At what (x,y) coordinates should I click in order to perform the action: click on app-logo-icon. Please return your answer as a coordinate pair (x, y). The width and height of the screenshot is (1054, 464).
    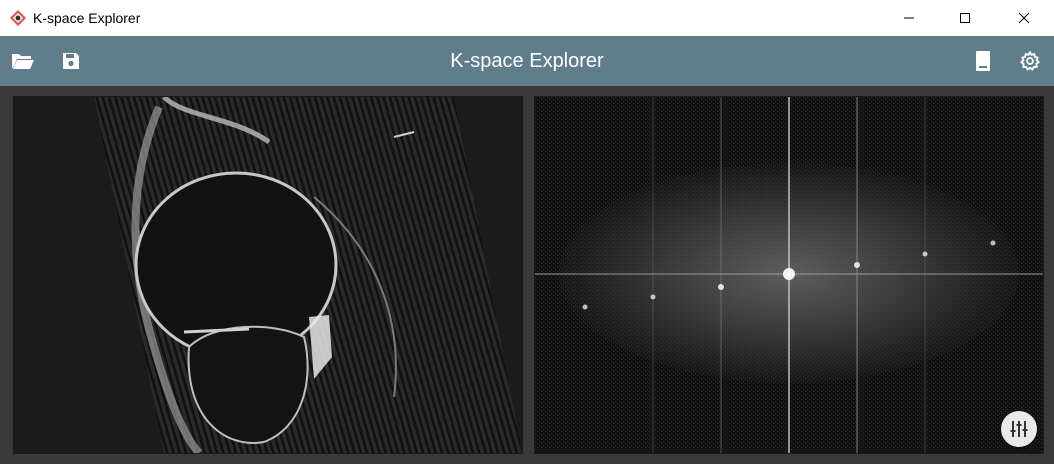
    Looking at the image, I should click on (18, 18).